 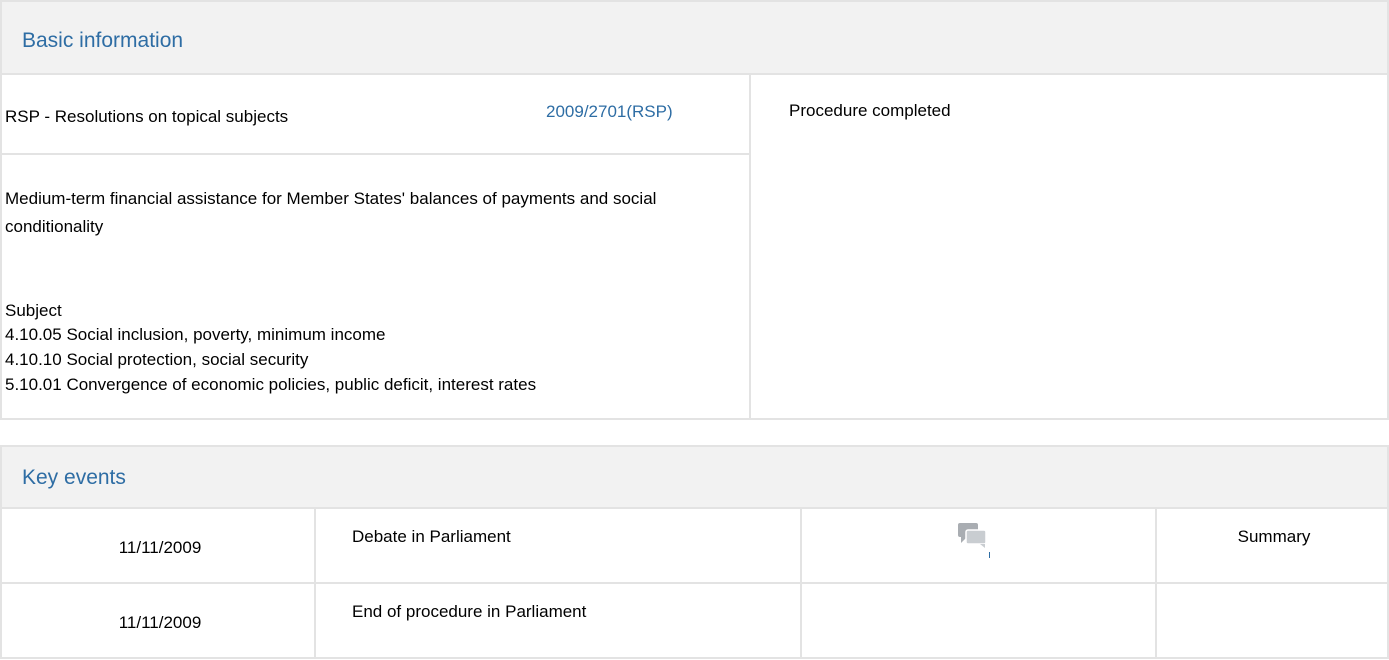 What do you see at coordinates (609, 112) in the screenshot?
I see `procedure-reference-link: 2009/2701(RSP)` at bounding box center [609, 112].